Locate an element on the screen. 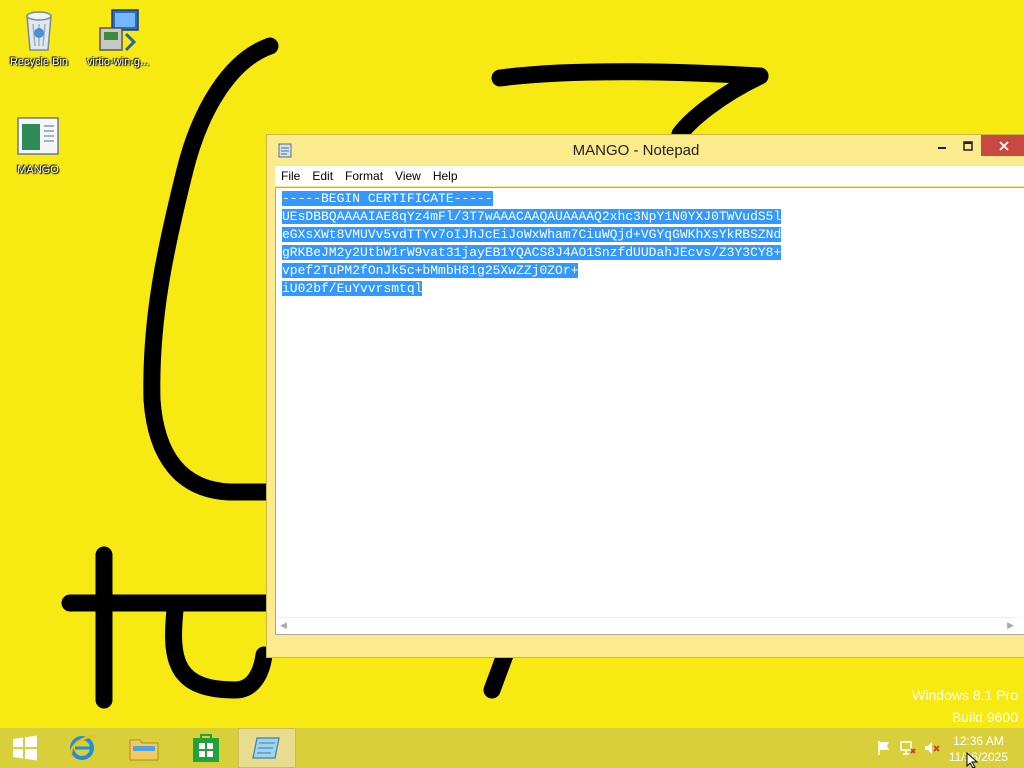 Image resolution: width=1024 pixels, height=768 pixels. close-icon is located at coordinates (1004, 145).